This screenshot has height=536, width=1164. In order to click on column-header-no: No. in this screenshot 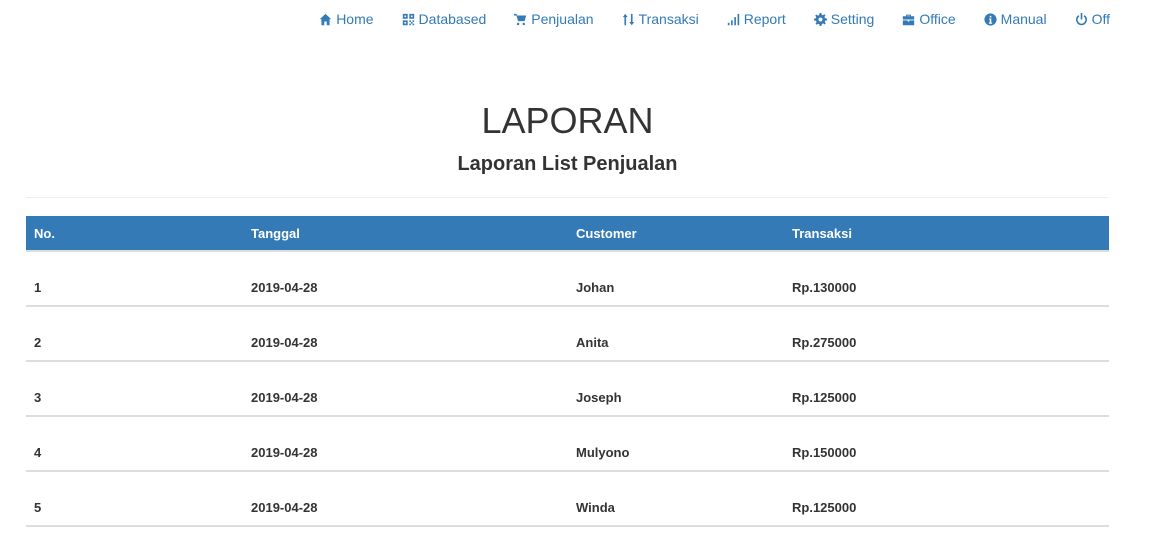, I will do `click(134, 234)`.